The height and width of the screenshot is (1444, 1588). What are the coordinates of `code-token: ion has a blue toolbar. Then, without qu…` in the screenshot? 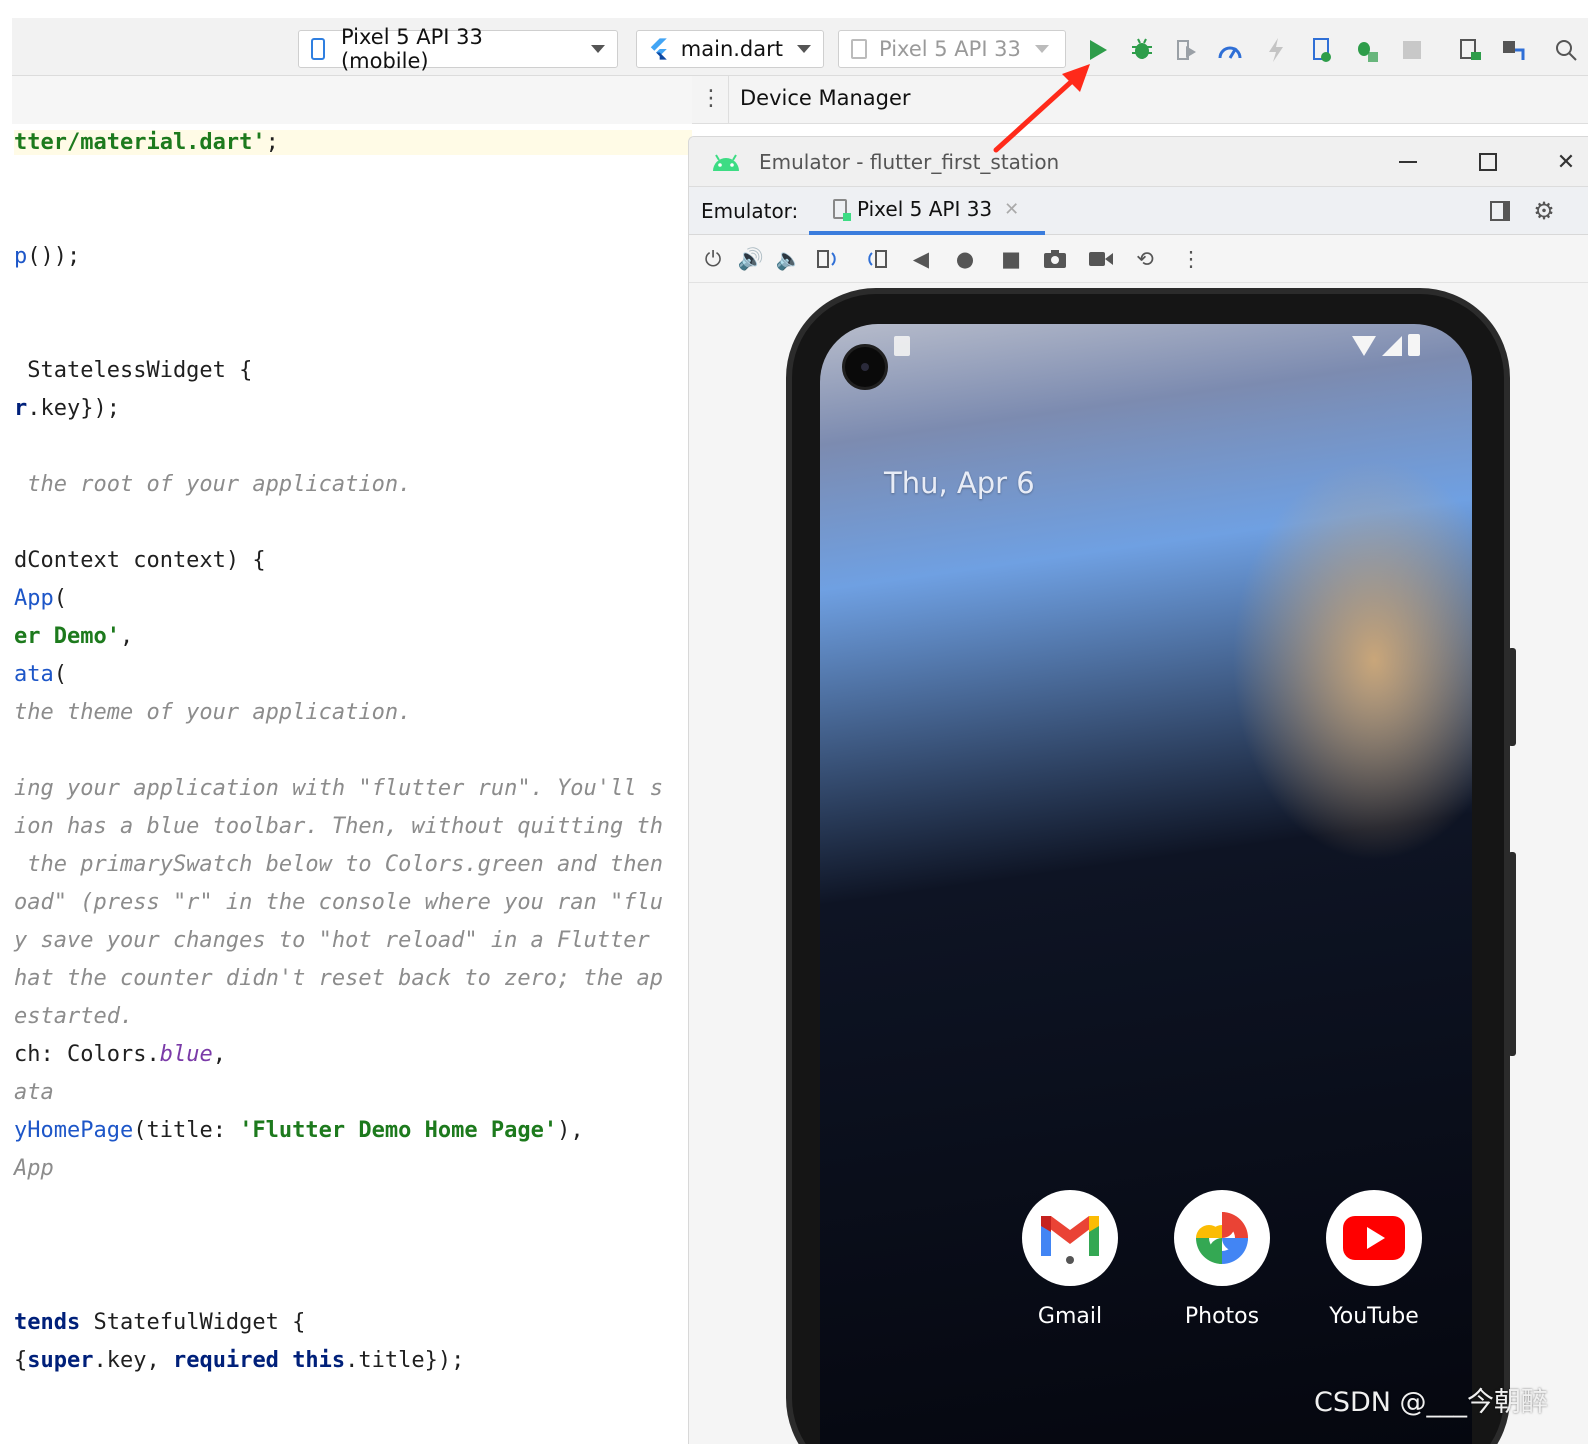 It's located at (339, 826).